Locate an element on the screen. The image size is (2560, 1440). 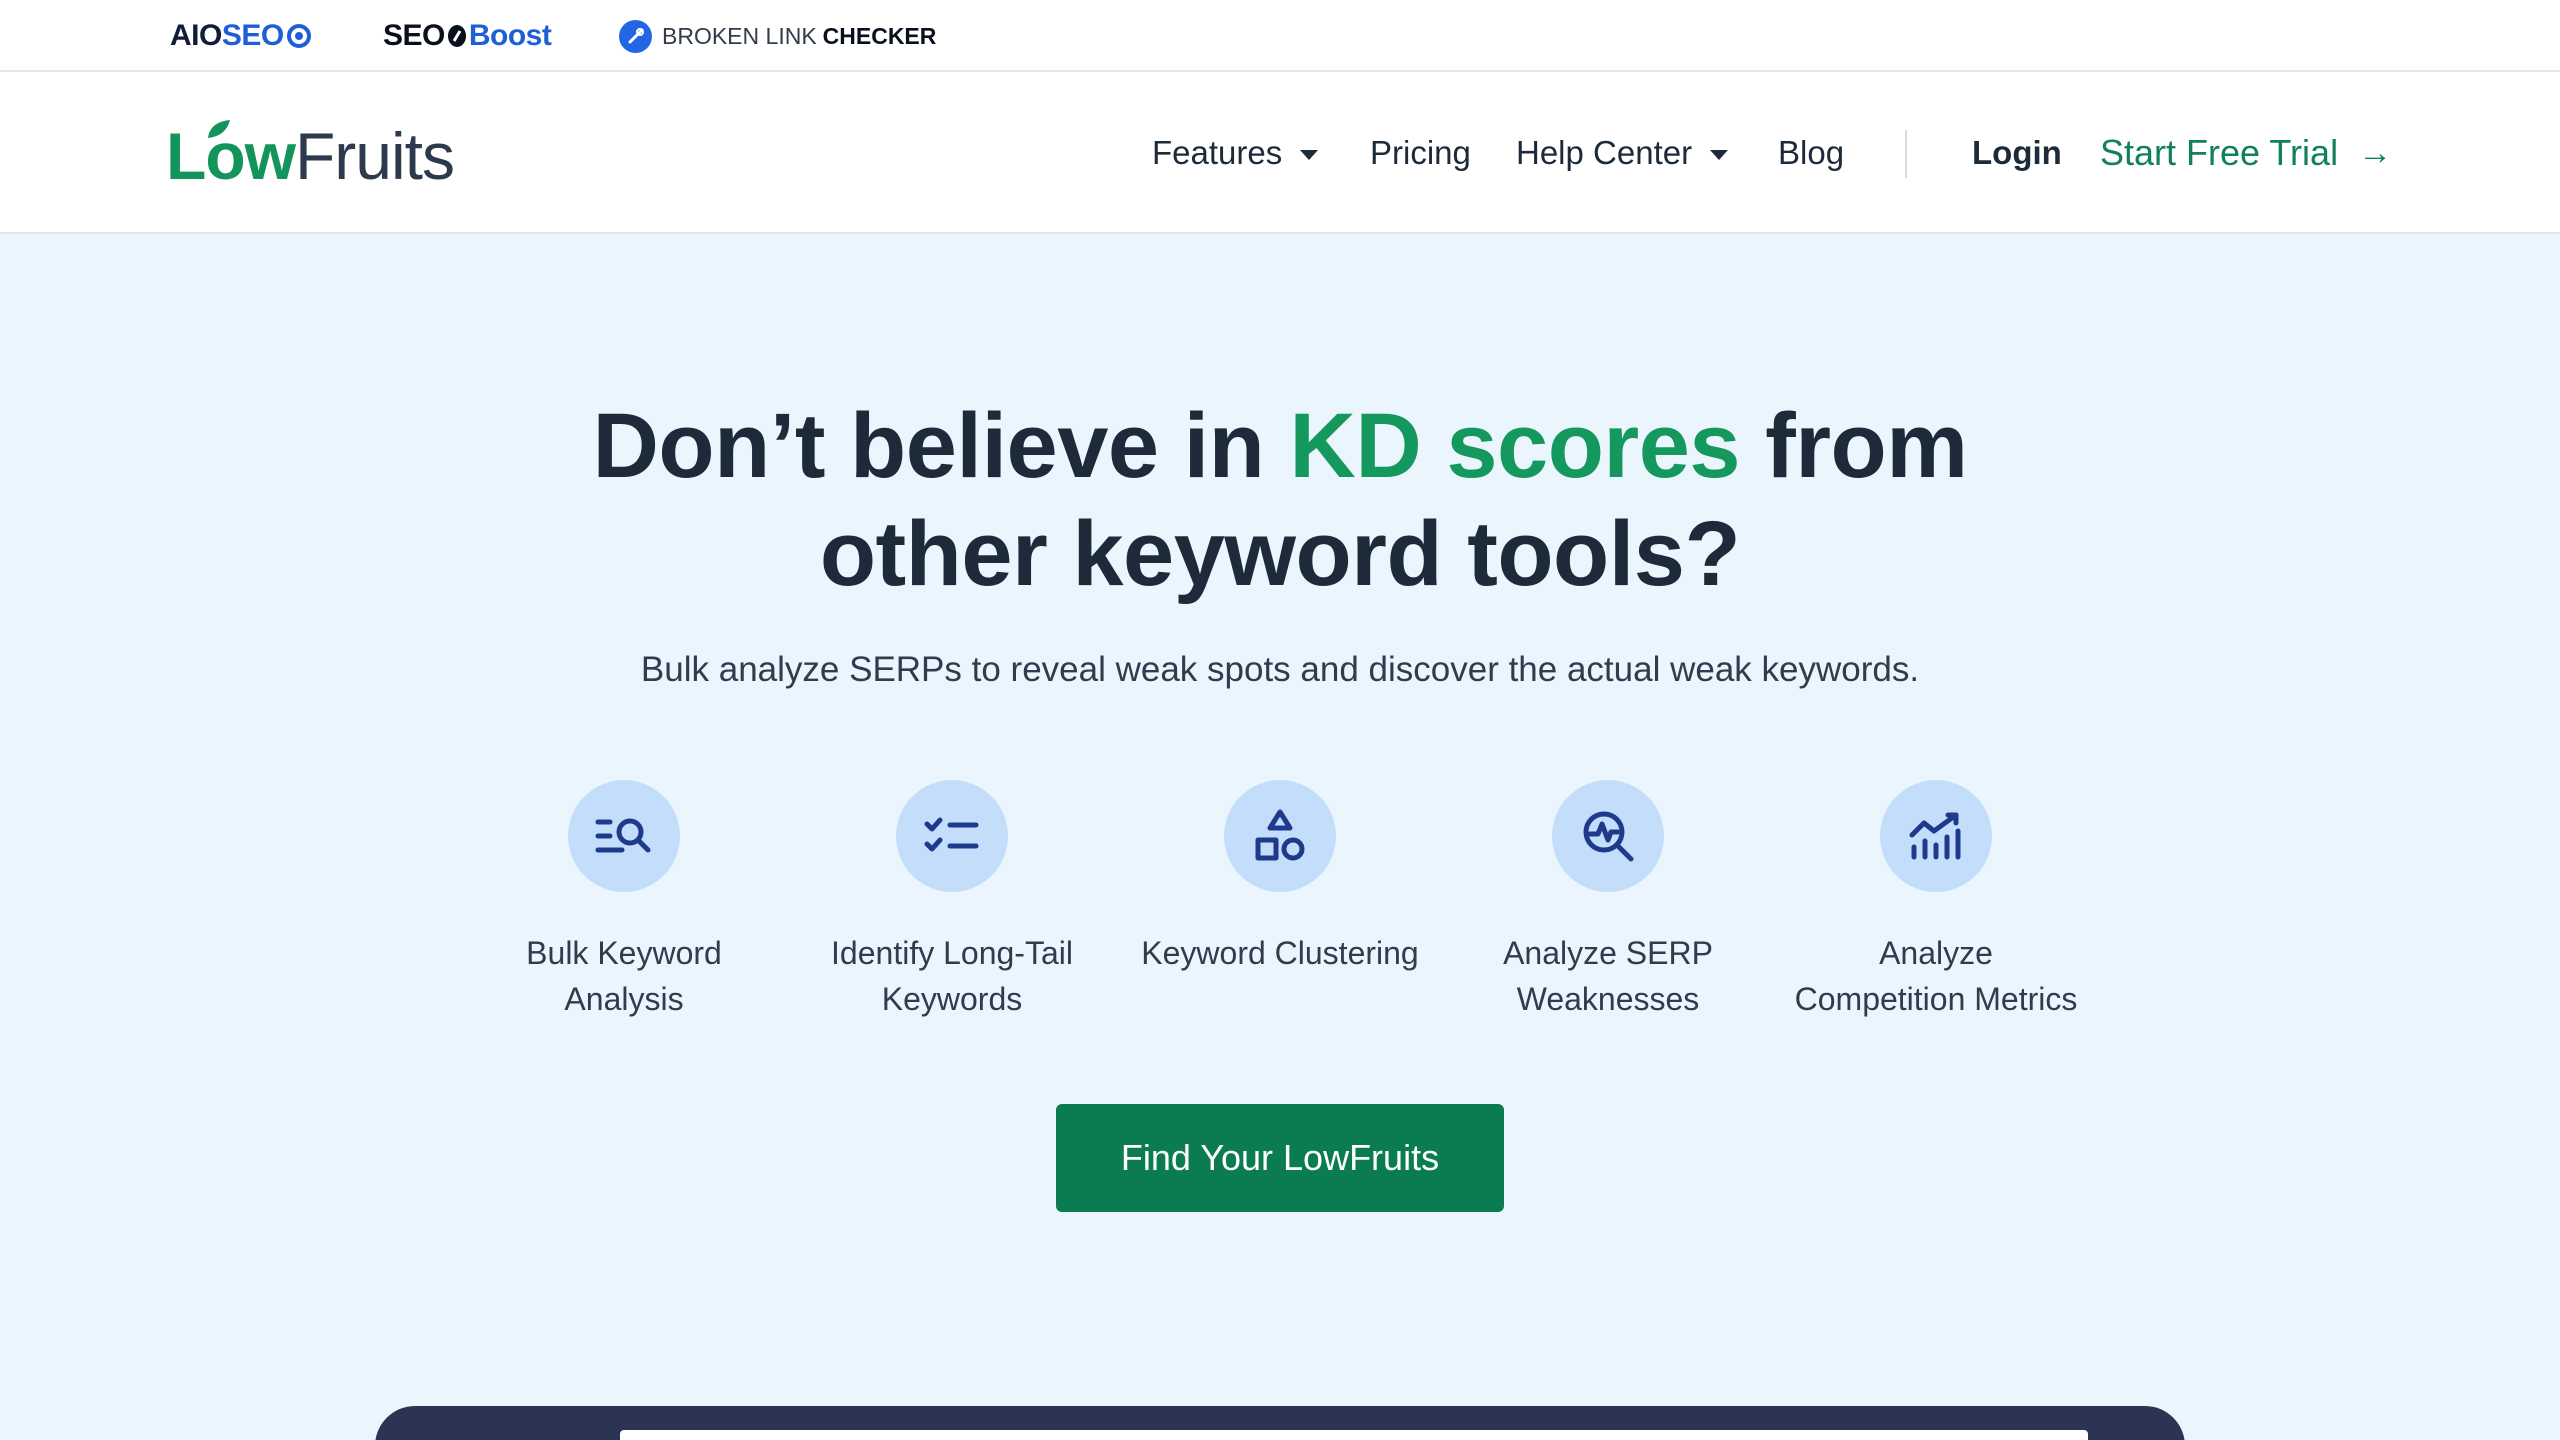
brand-link-seoboost: SEO Boost is located at coordinates (467, 36).